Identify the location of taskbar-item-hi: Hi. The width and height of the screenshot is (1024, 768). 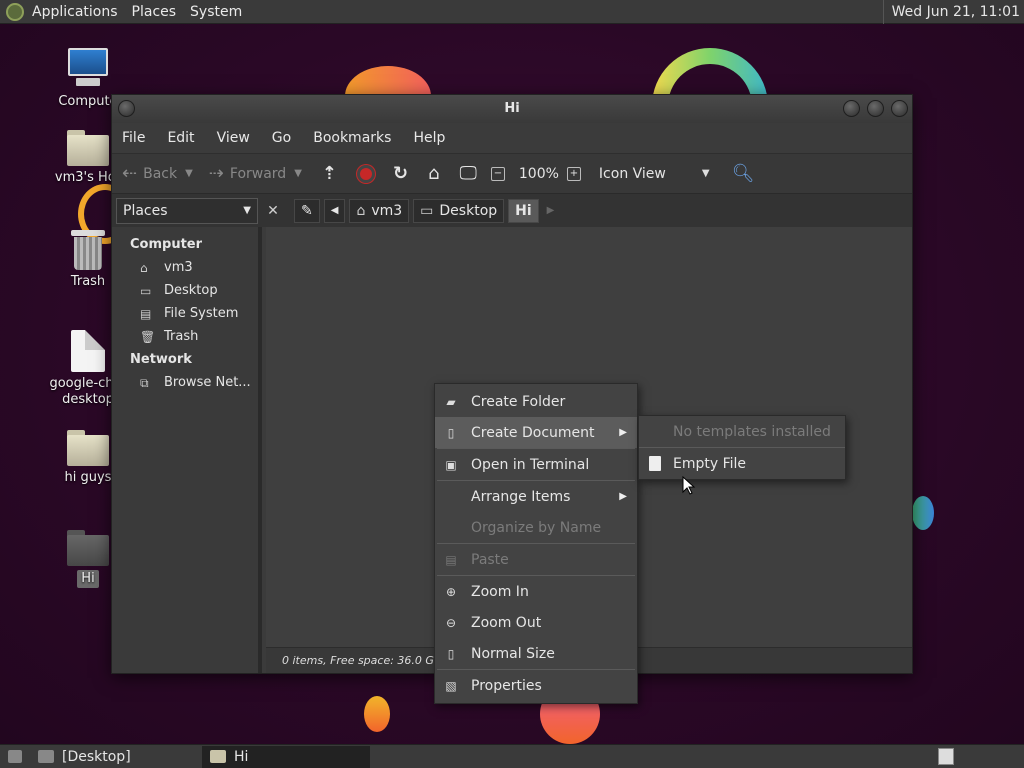
(286, 756).